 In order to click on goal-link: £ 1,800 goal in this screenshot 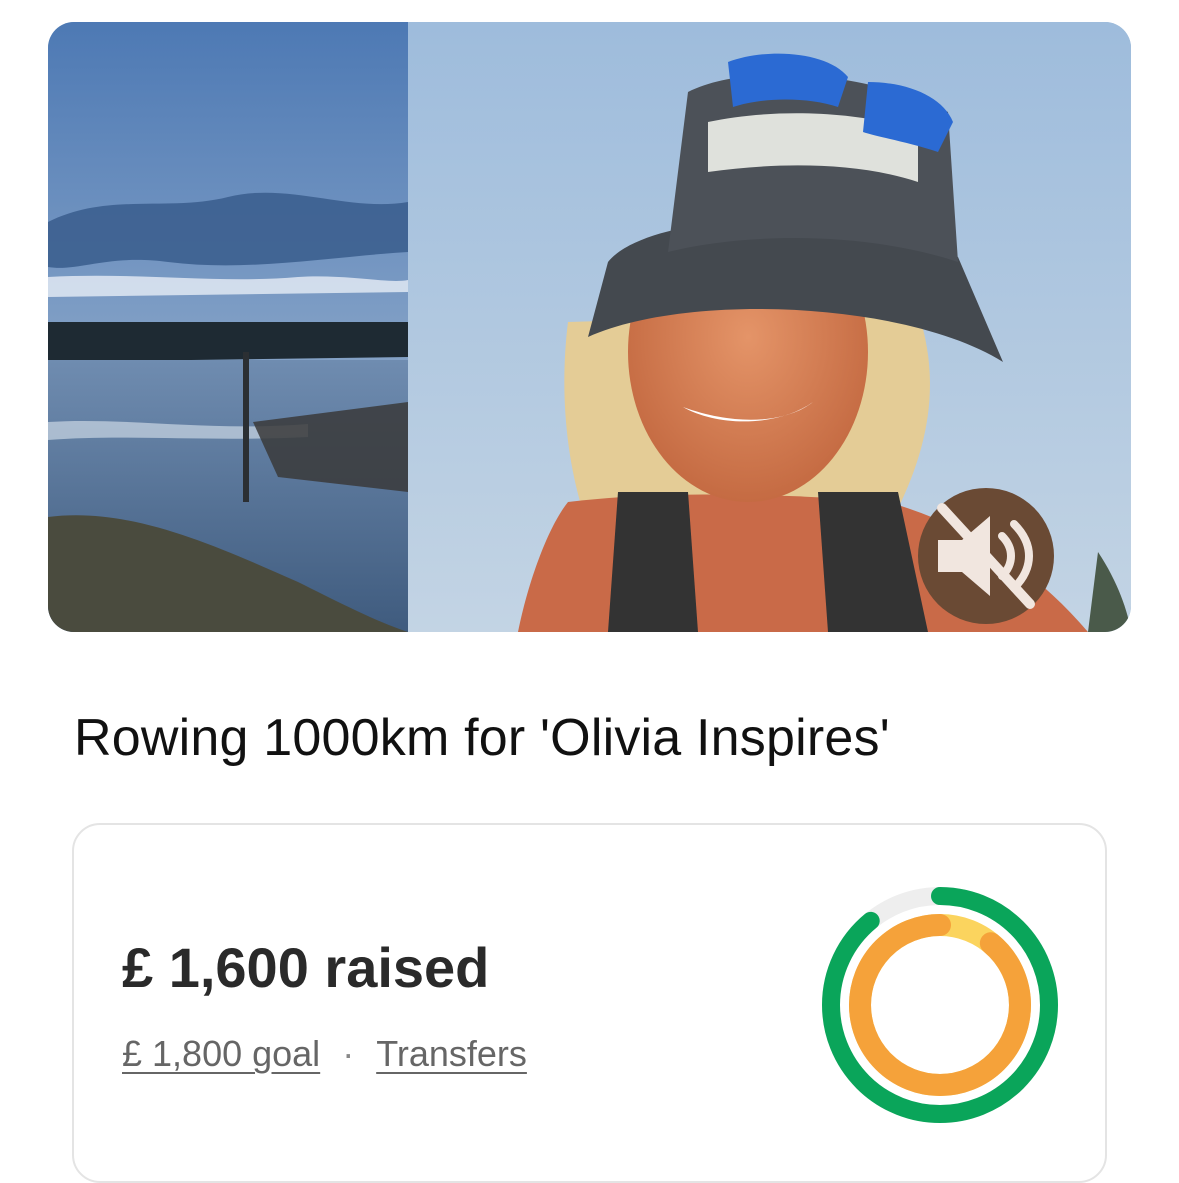, I will do `click(221, 1054)`.